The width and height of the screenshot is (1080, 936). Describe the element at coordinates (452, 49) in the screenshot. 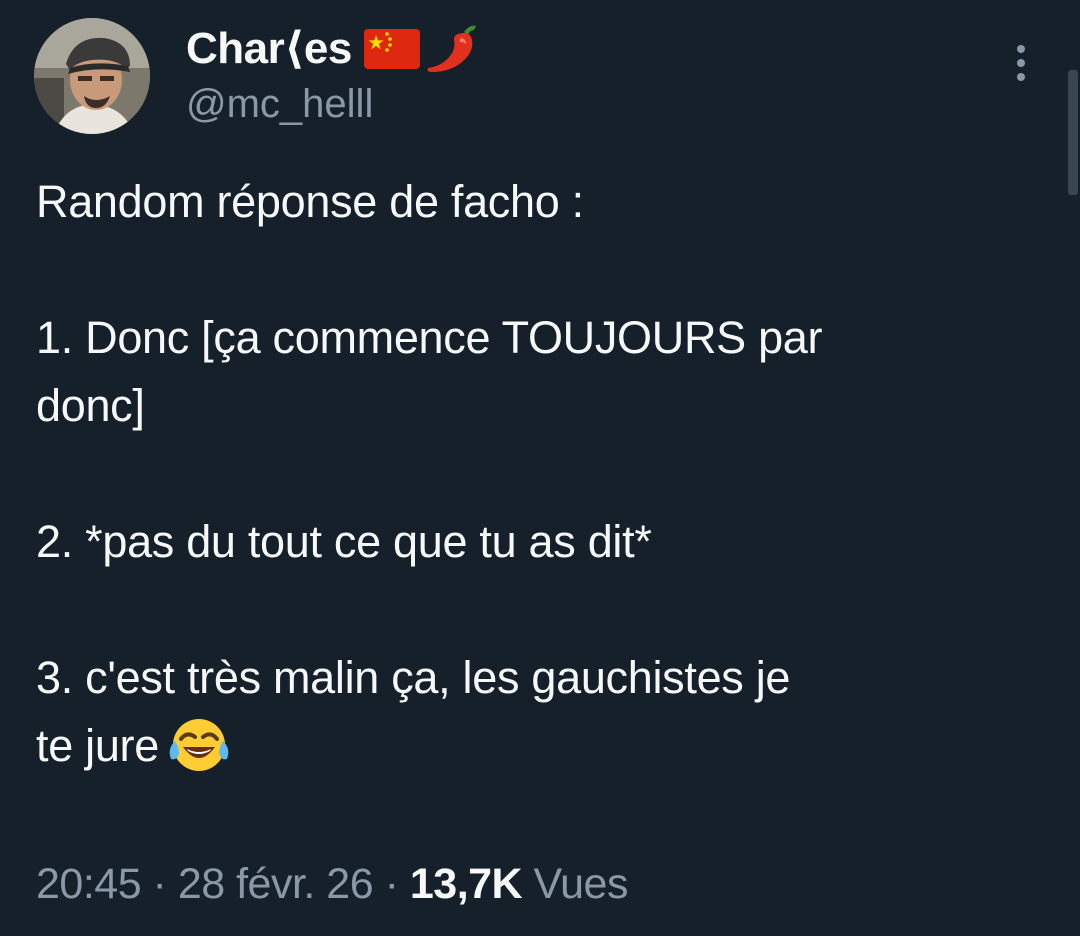

I see `hot-pepper-icon` at that location.